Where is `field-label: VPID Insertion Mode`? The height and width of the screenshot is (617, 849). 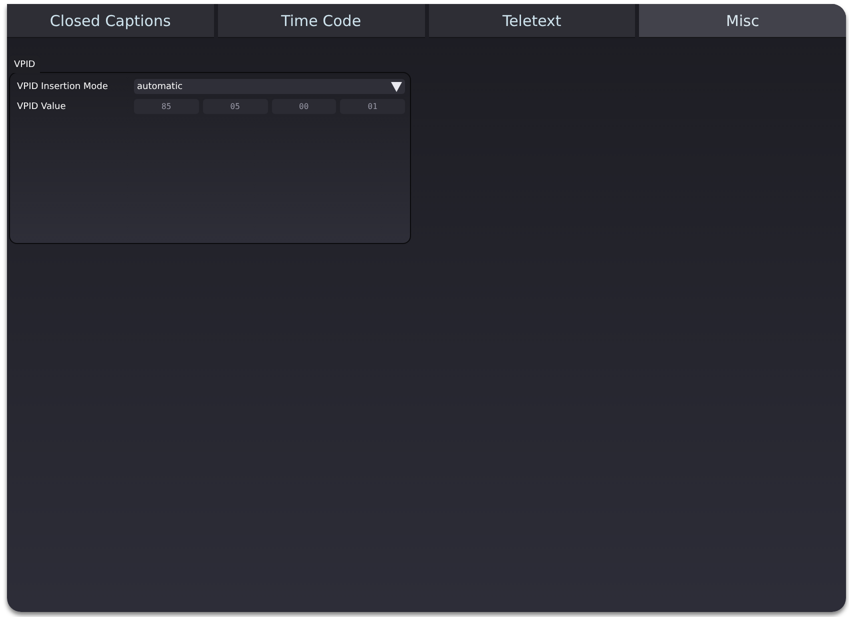
field-label: VPID Insertion Mode is located at coordinates (62, 87).